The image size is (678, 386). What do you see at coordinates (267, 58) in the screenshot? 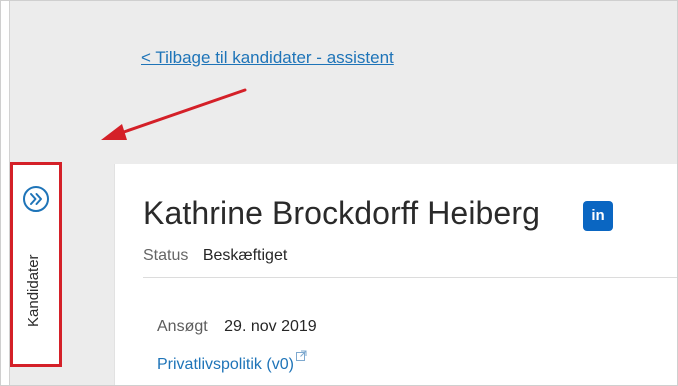
I see `back-to-candidates-link: < Tilbage til kandidater - assistent` at bounding box center [267, 58].